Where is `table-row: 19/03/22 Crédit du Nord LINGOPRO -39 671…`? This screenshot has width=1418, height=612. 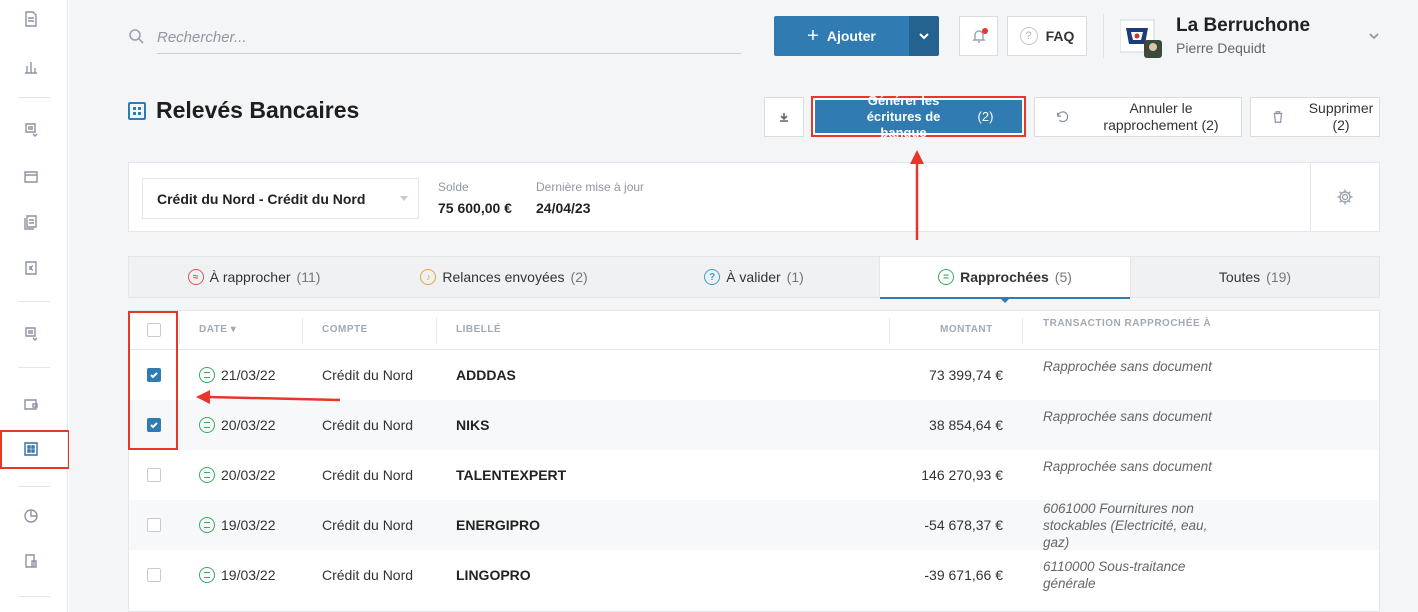
table-row: 19/03/22 Crédit du Nord LINGOPRO -39 671… is located at coordinates (754, 575).